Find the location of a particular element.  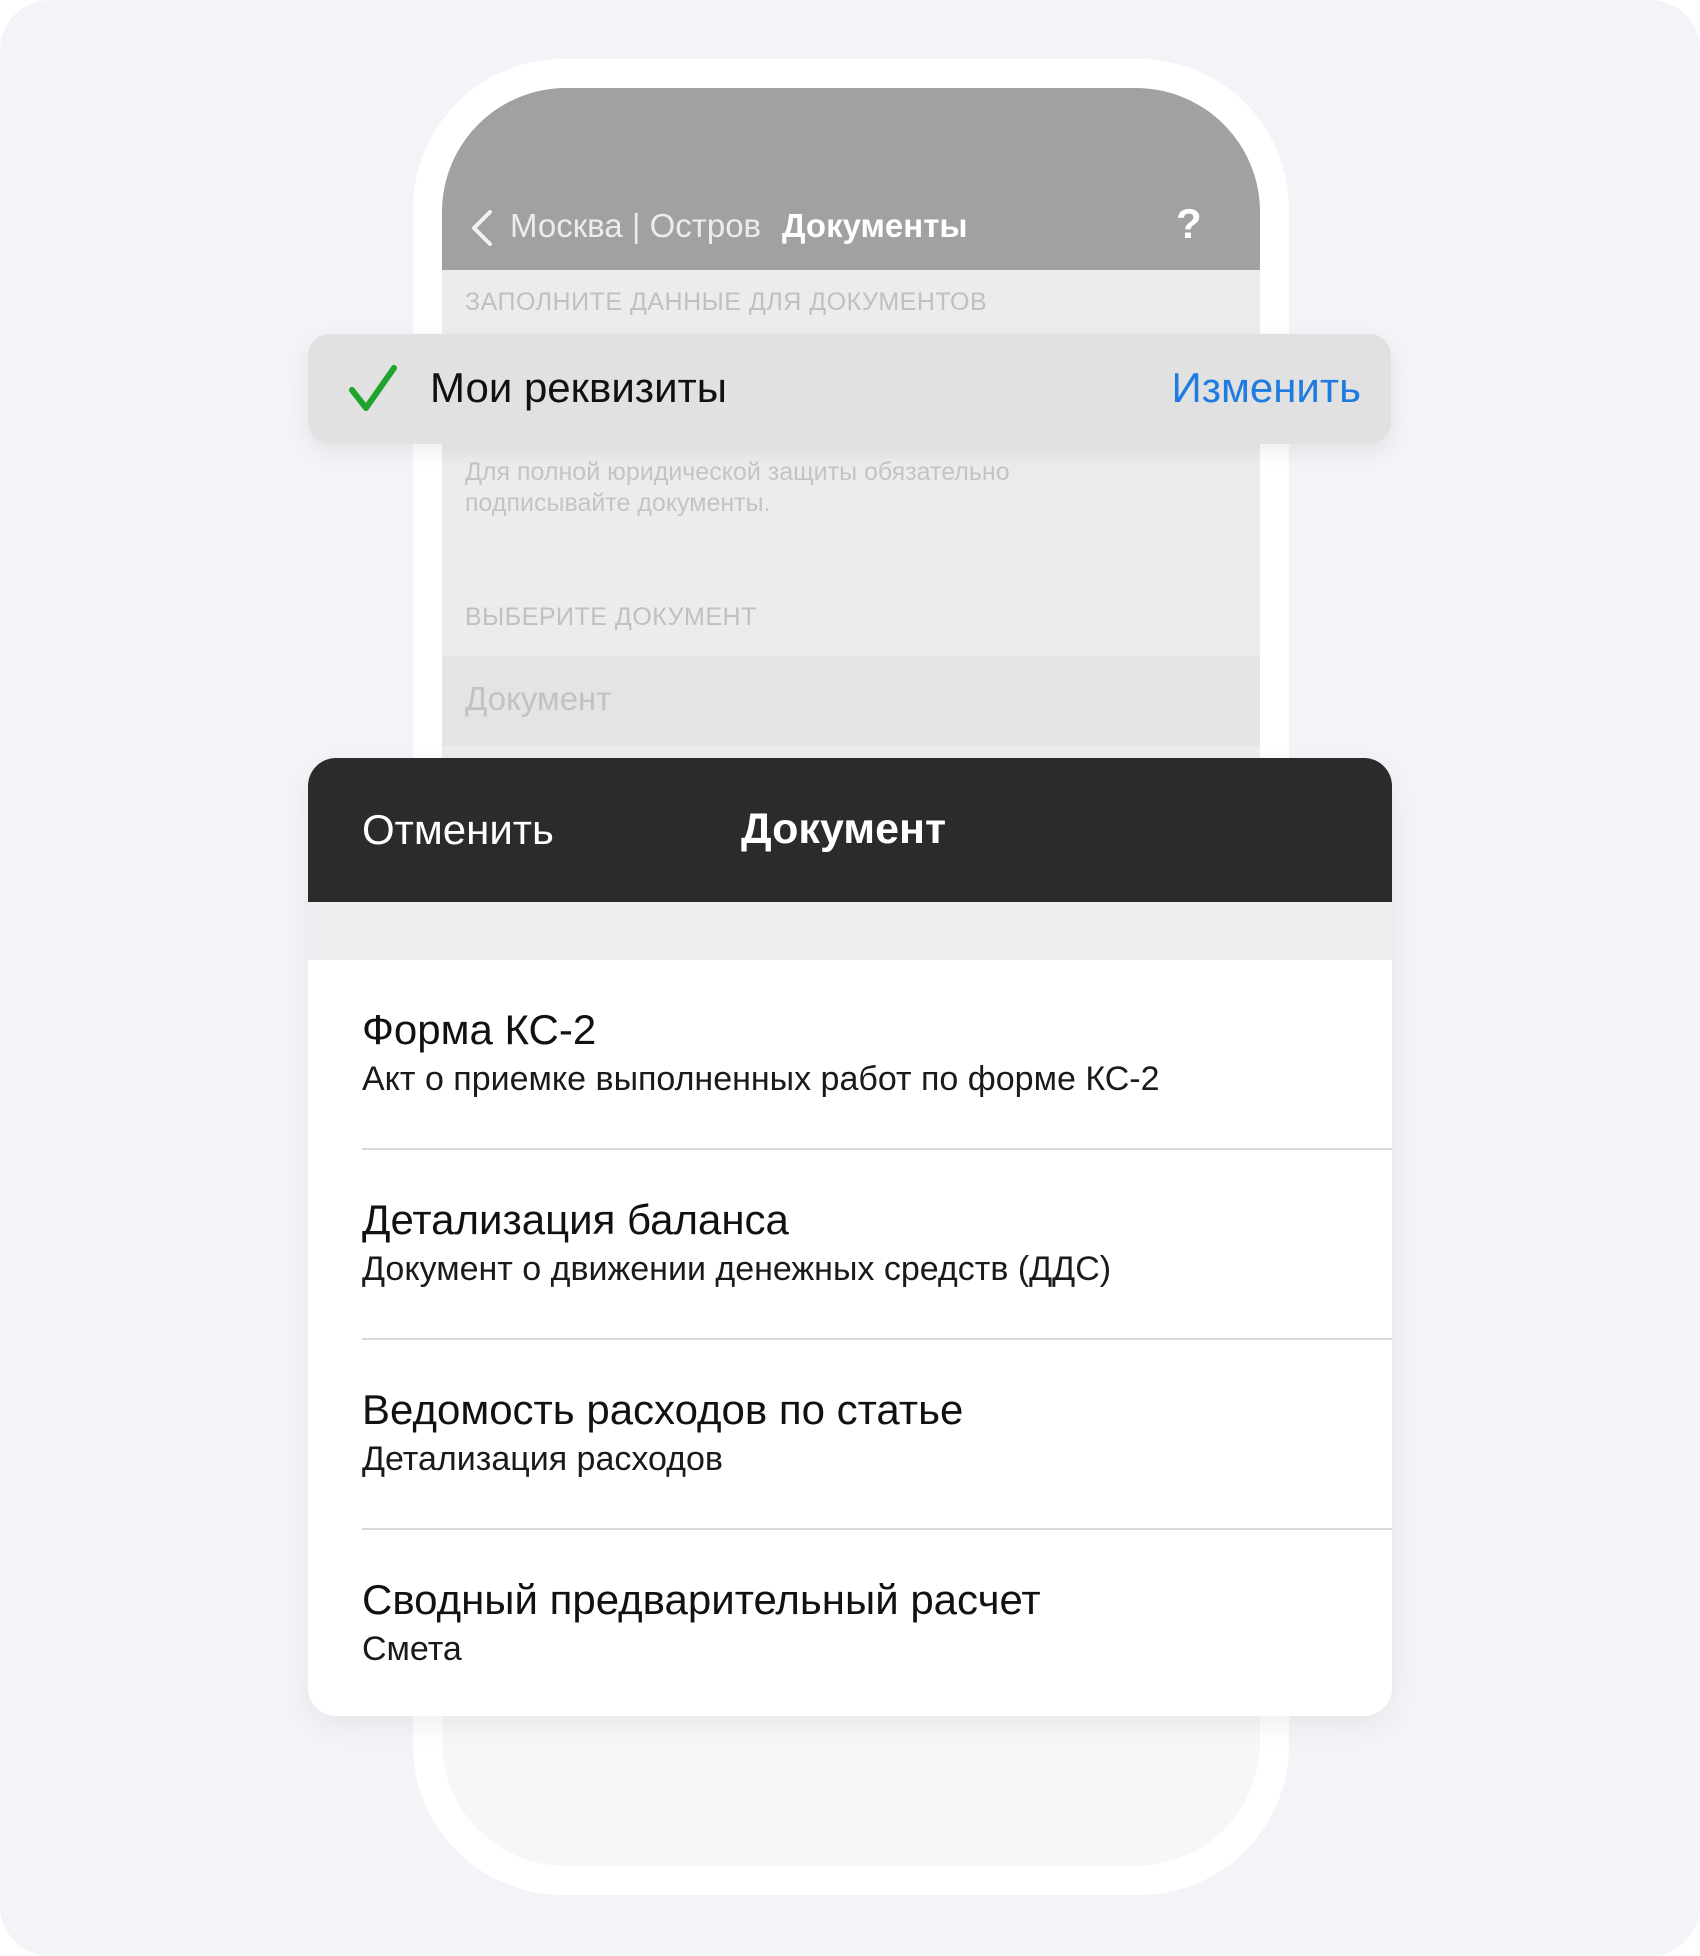

help-button: ? is located at coordinates (1189, 224).